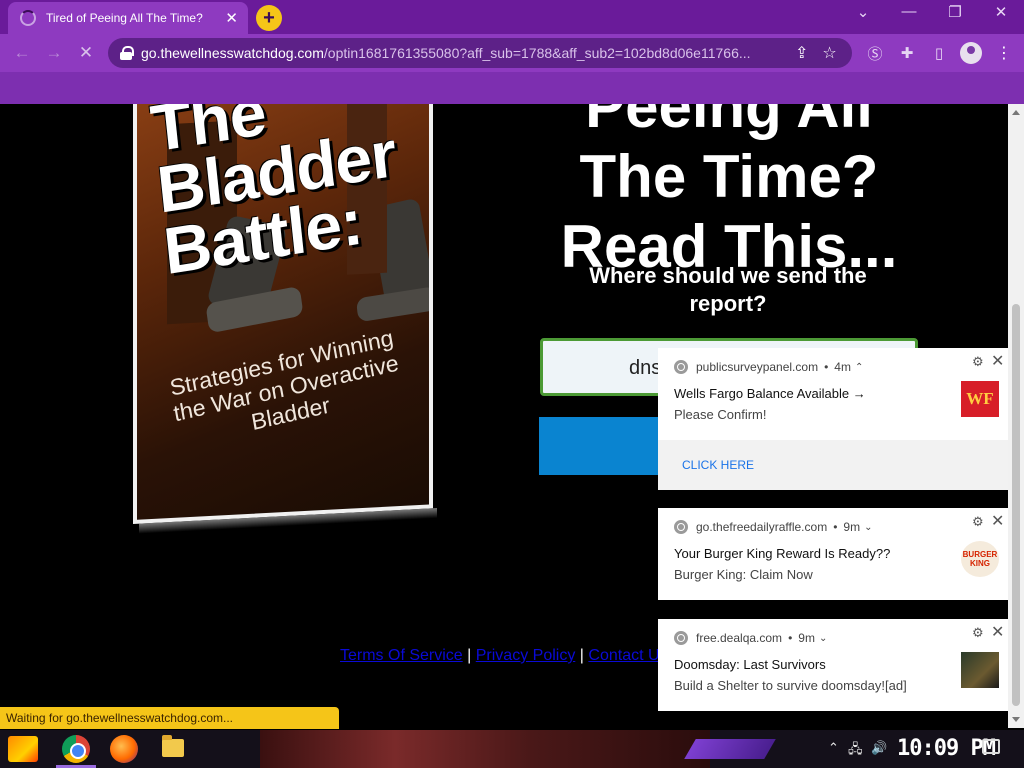  I want to click on windows-taskbar: ⌃ 🖧 🔊 10:09 PM, so click(512, 749).